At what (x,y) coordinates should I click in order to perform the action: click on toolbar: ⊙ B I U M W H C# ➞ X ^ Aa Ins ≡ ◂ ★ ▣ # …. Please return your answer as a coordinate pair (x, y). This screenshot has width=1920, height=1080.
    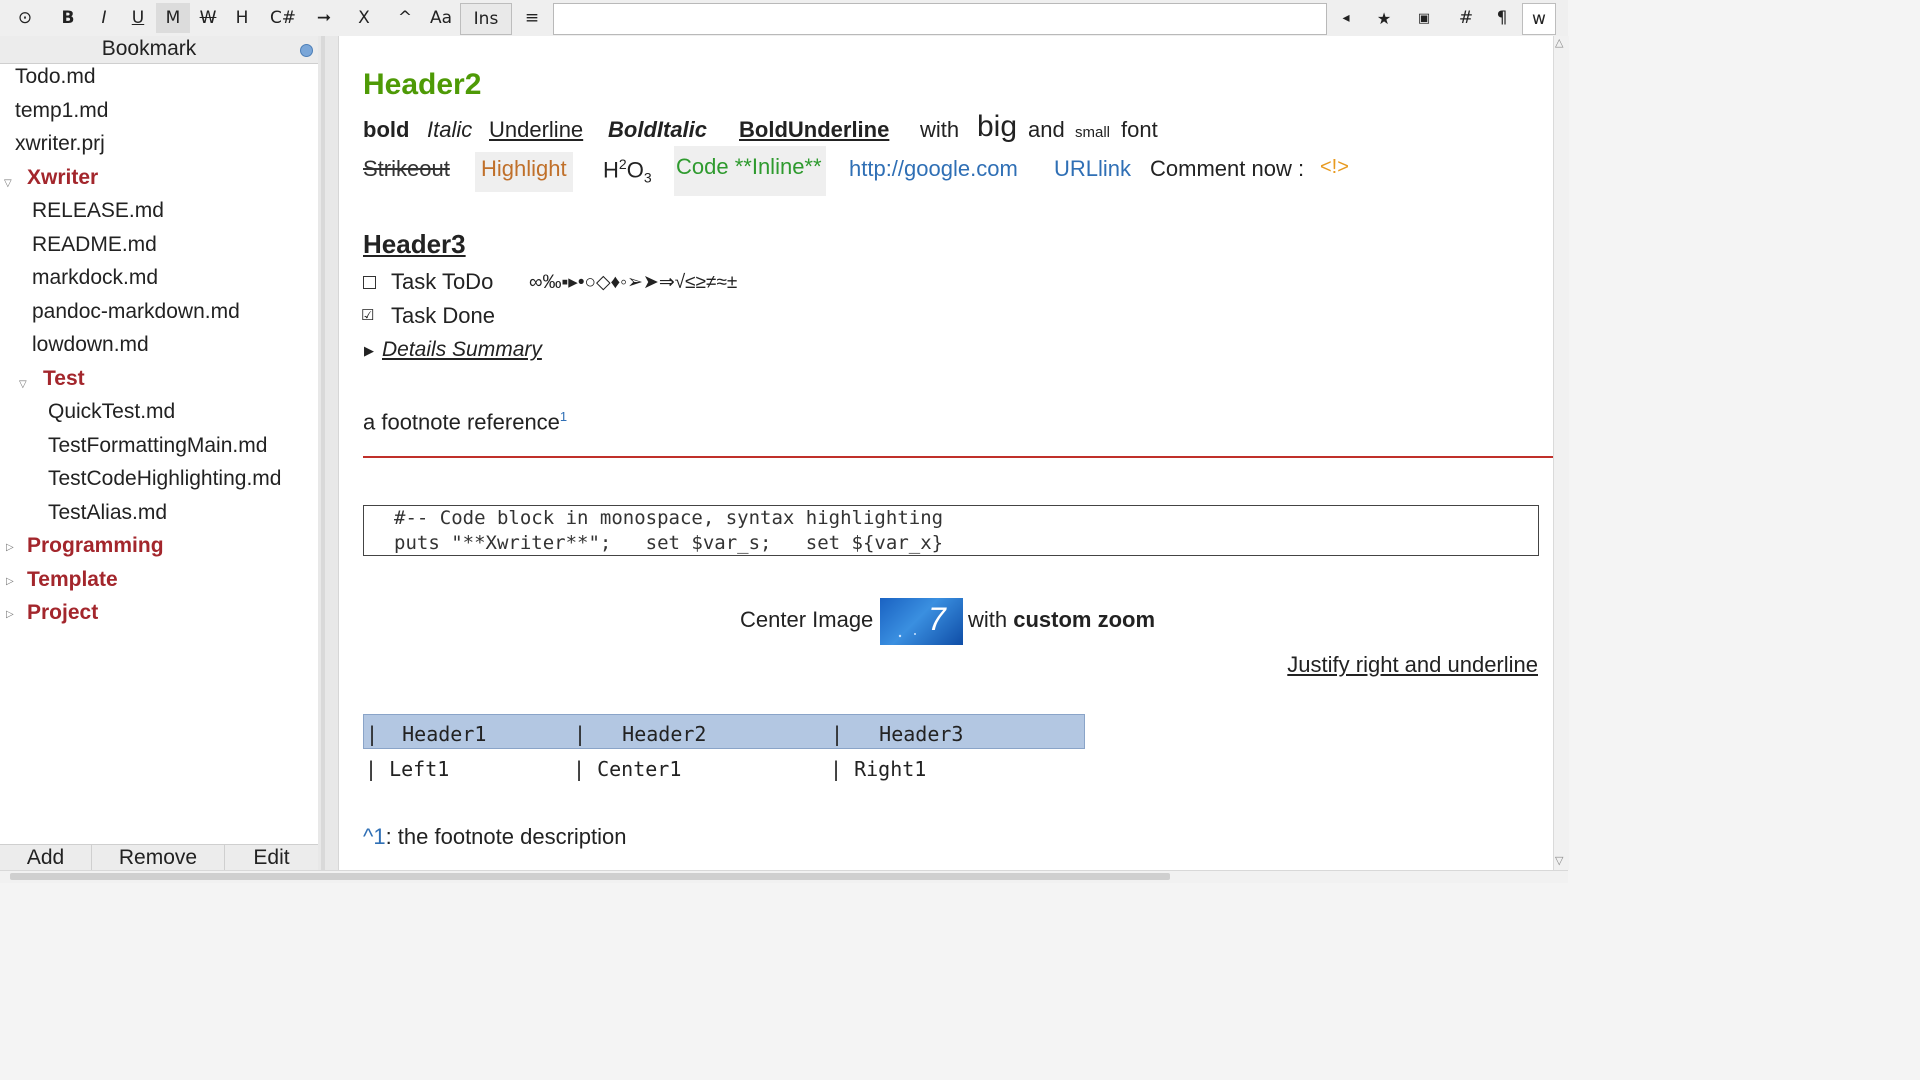
    Looking at the image, I should click on (784, 18).